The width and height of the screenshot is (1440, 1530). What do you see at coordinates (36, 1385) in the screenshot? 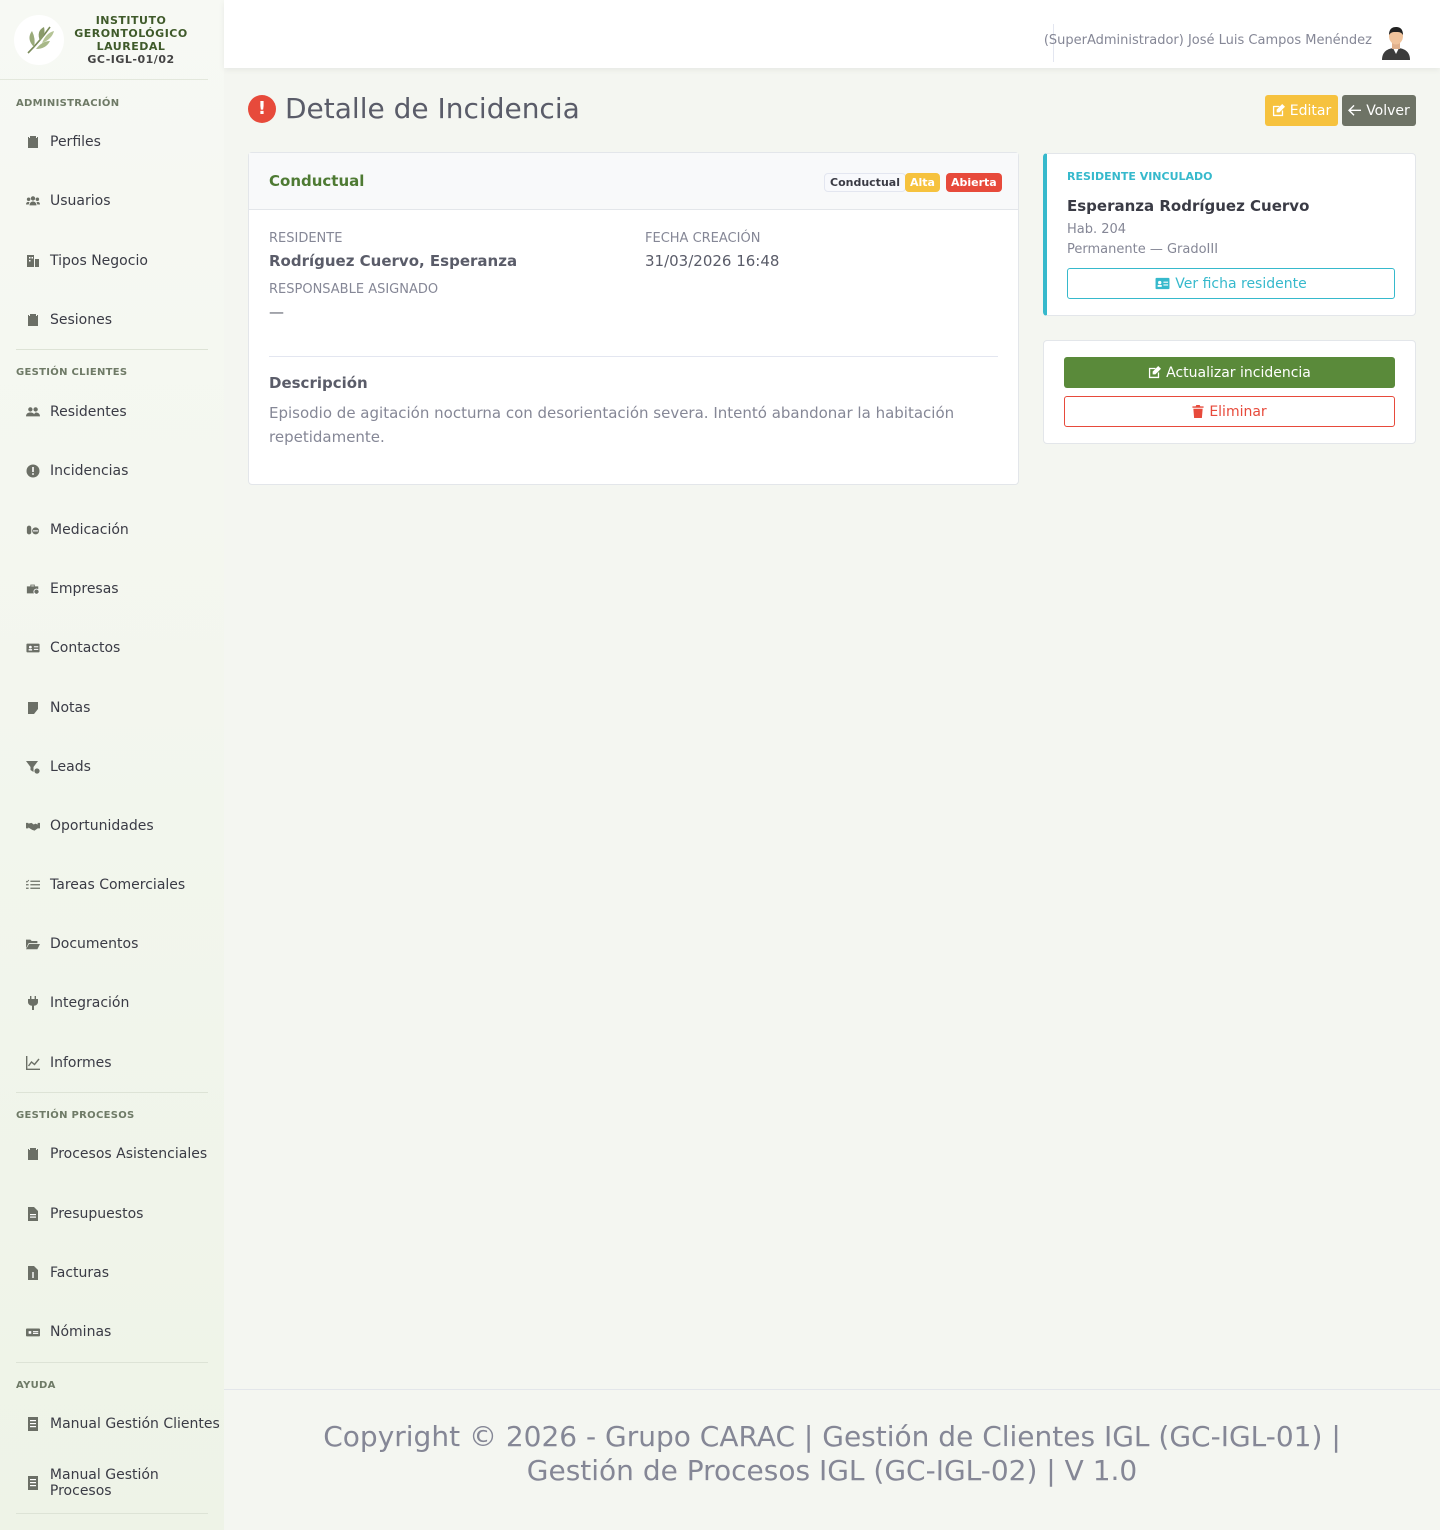
I see `sidebar-heading-ayuda: Ayuda` at bounding box center [36, 1385].